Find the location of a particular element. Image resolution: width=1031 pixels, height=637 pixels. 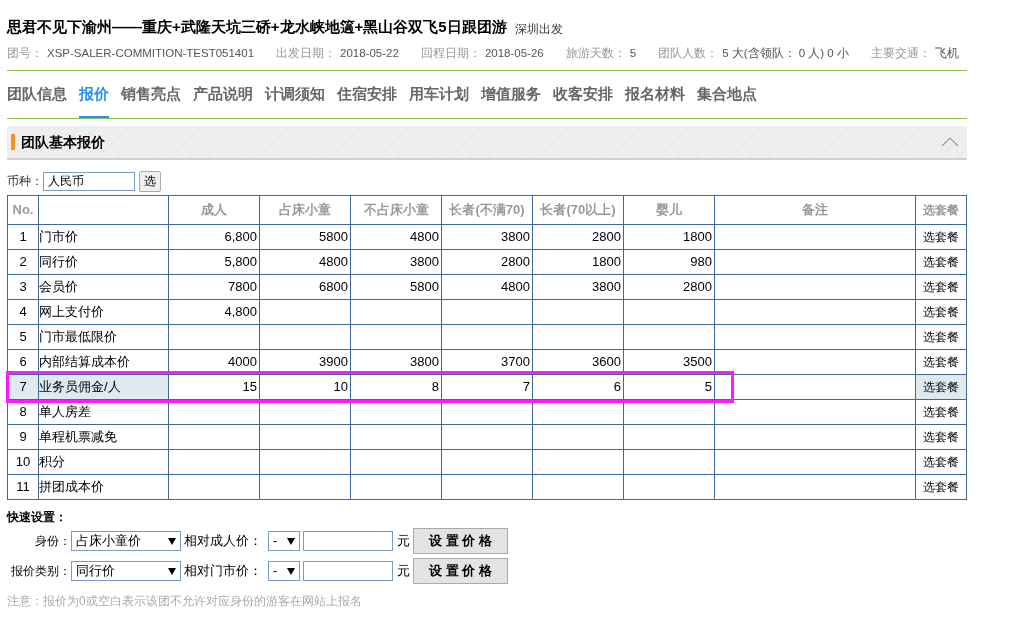

info-label: 团队人数： is located at coordinates (688, 54).